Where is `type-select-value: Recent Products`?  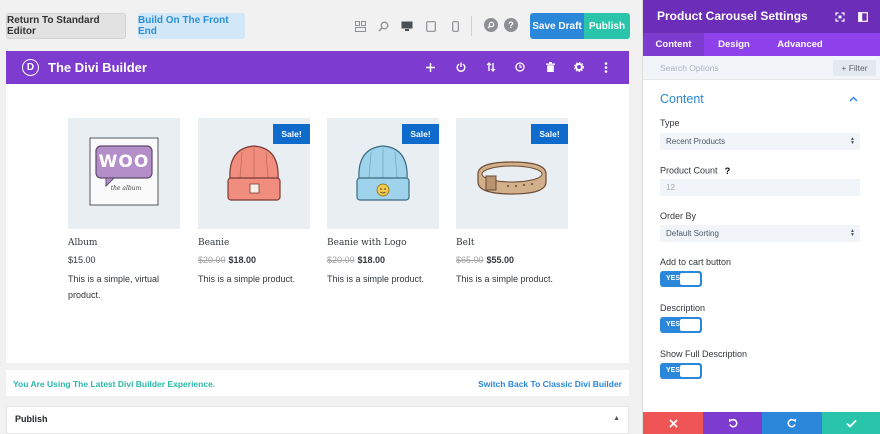 type-select-value: Recent Products is located at coordinates (696, 141).